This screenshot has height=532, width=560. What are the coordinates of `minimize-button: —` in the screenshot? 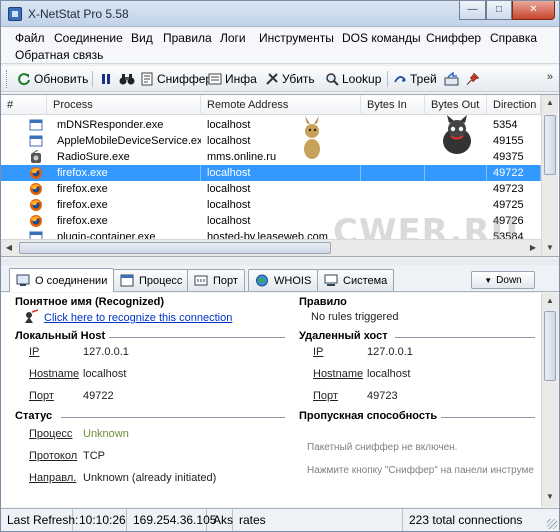 It's located at (472, 10).